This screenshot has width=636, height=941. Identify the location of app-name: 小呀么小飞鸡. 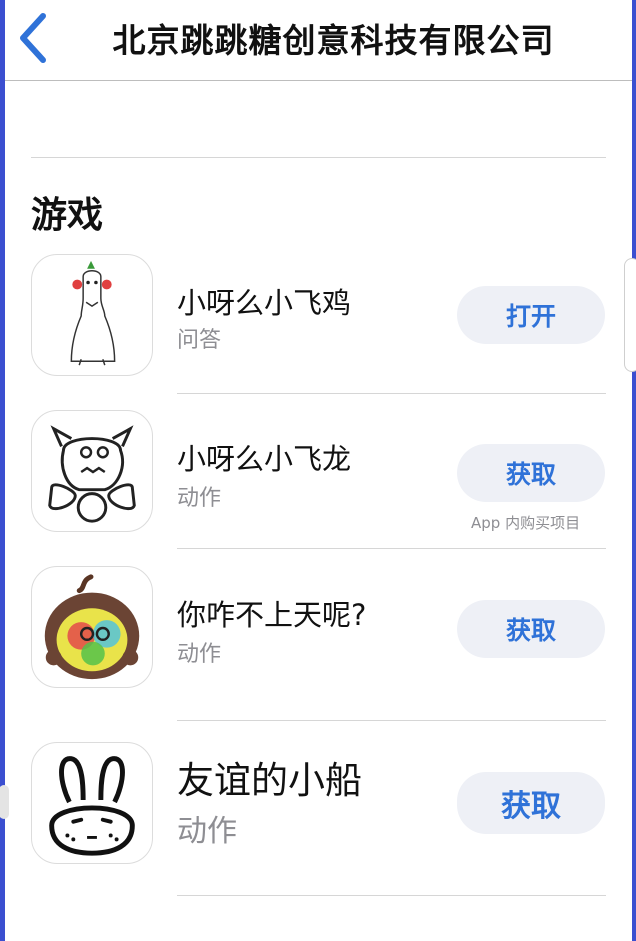
(264, 301).